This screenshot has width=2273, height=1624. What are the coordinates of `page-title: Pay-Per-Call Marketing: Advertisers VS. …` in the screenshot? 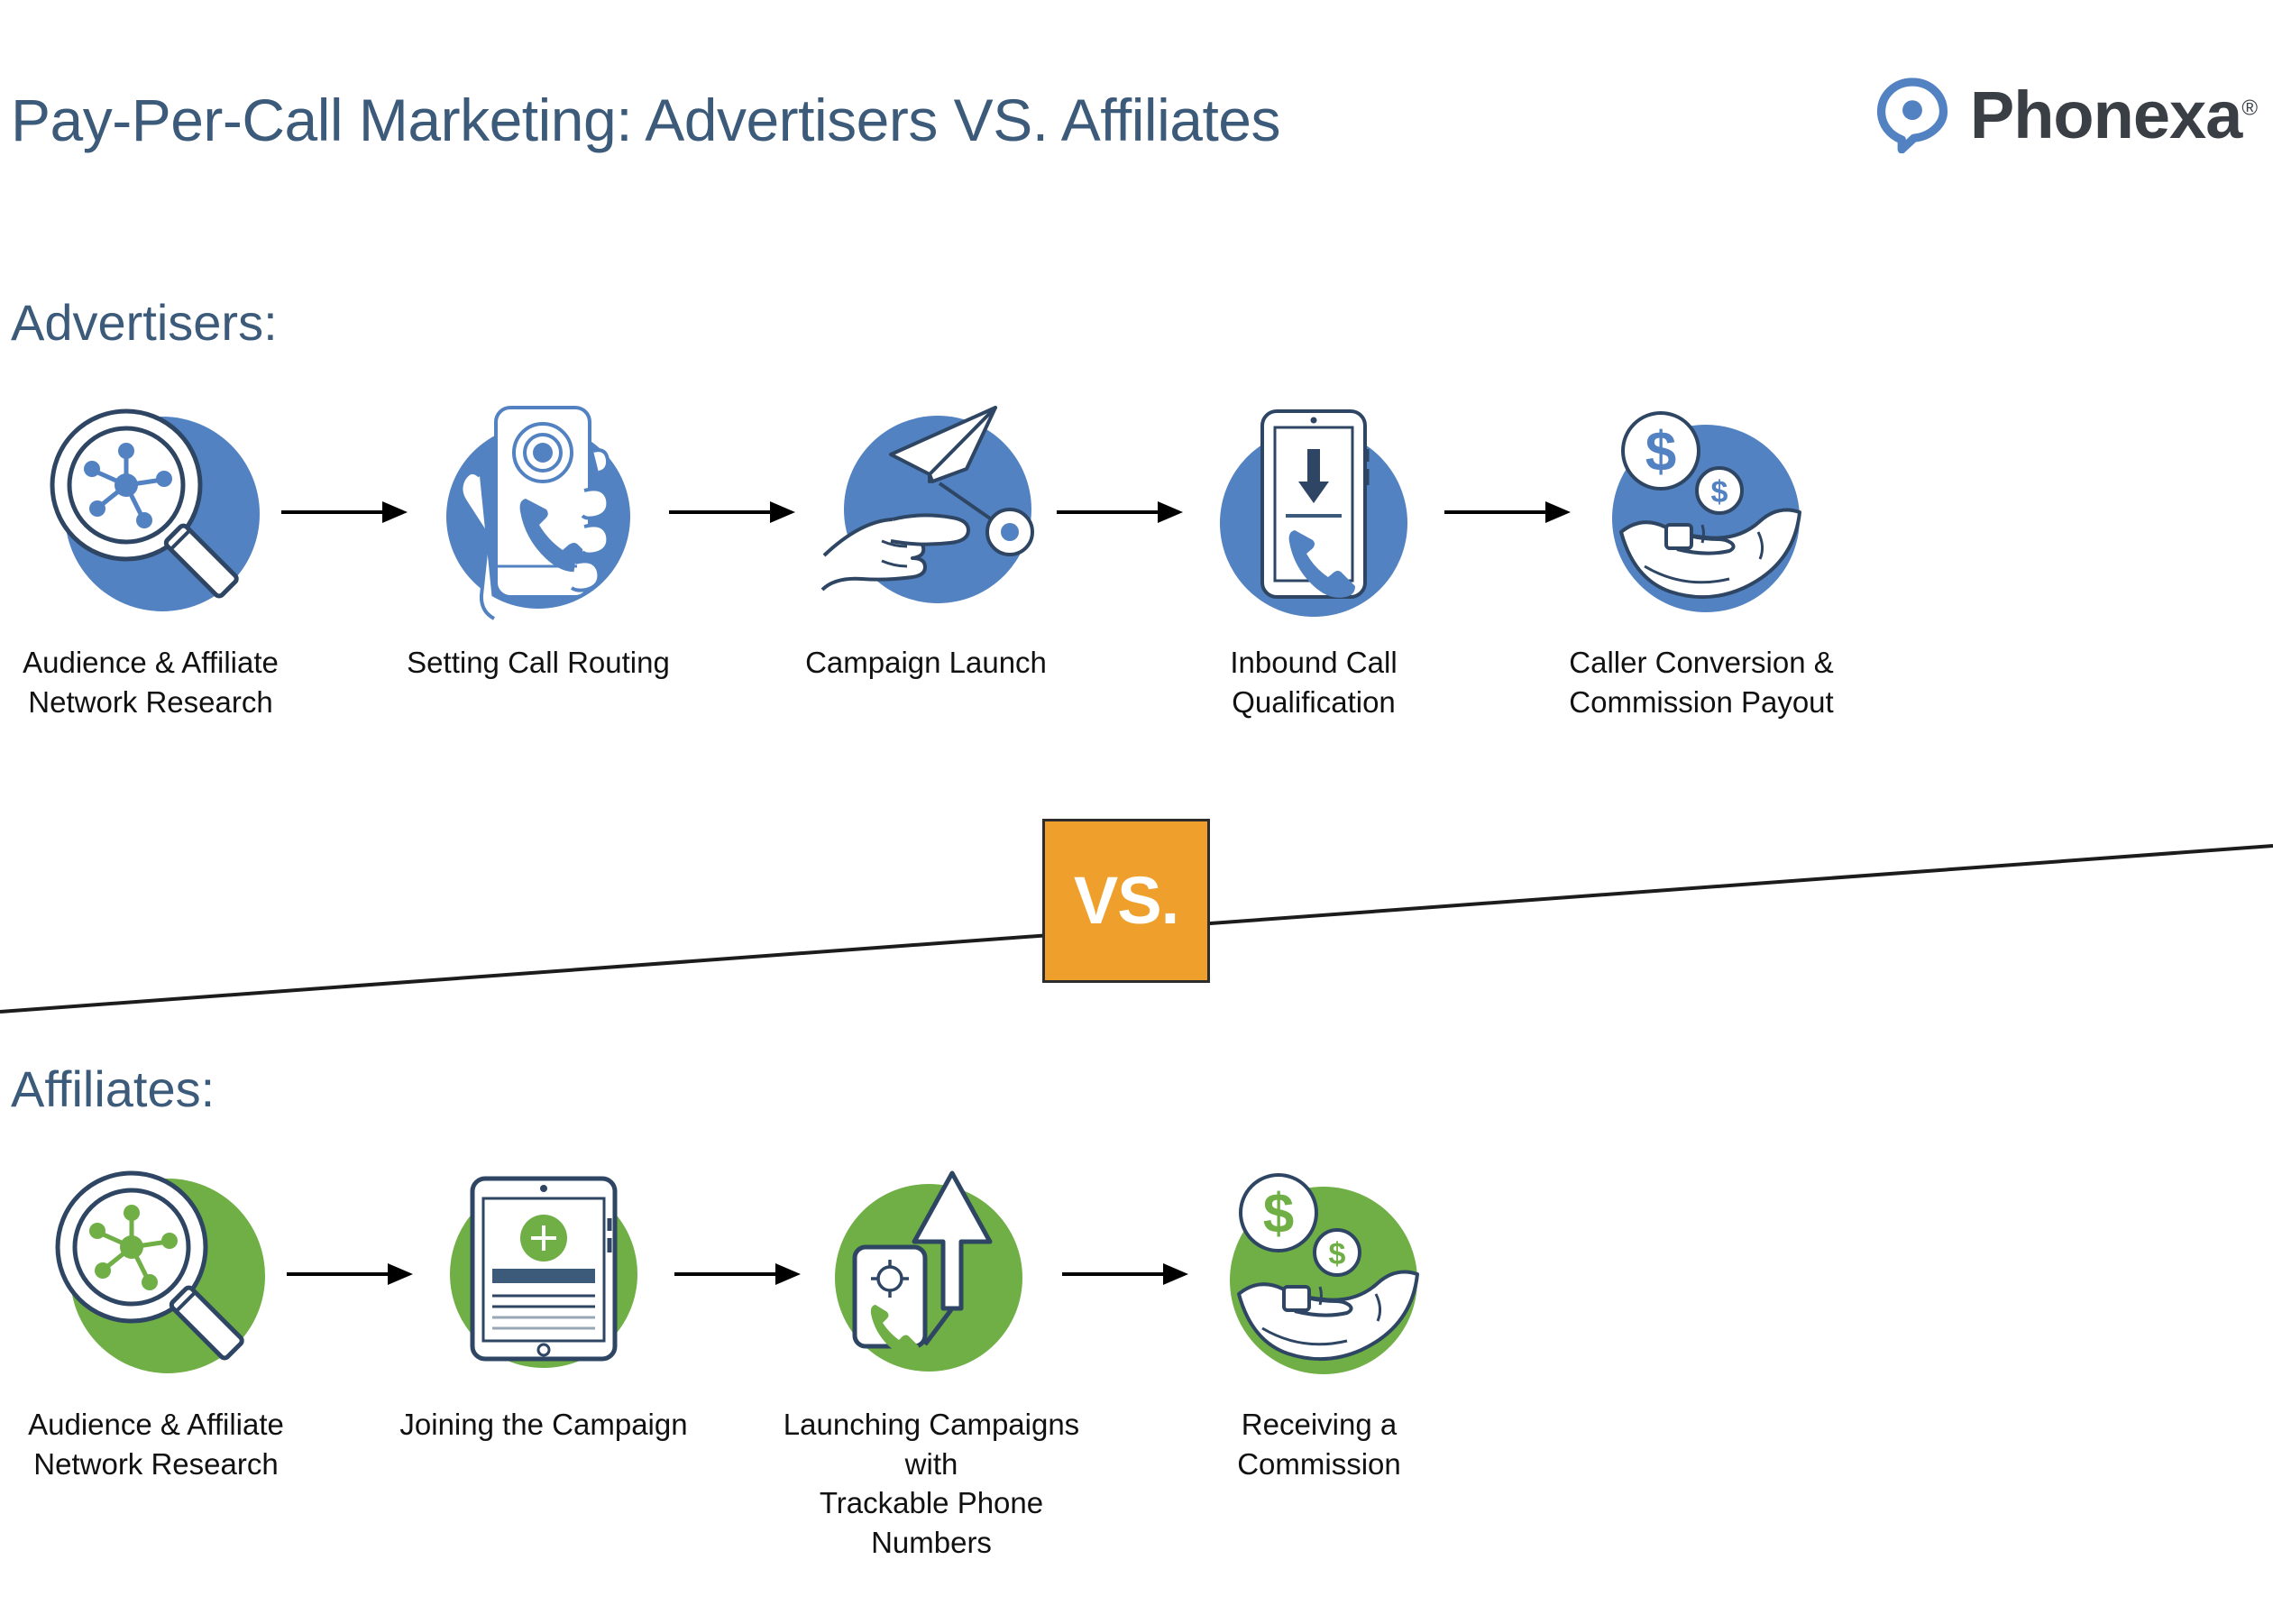 It's located at (646, 120).